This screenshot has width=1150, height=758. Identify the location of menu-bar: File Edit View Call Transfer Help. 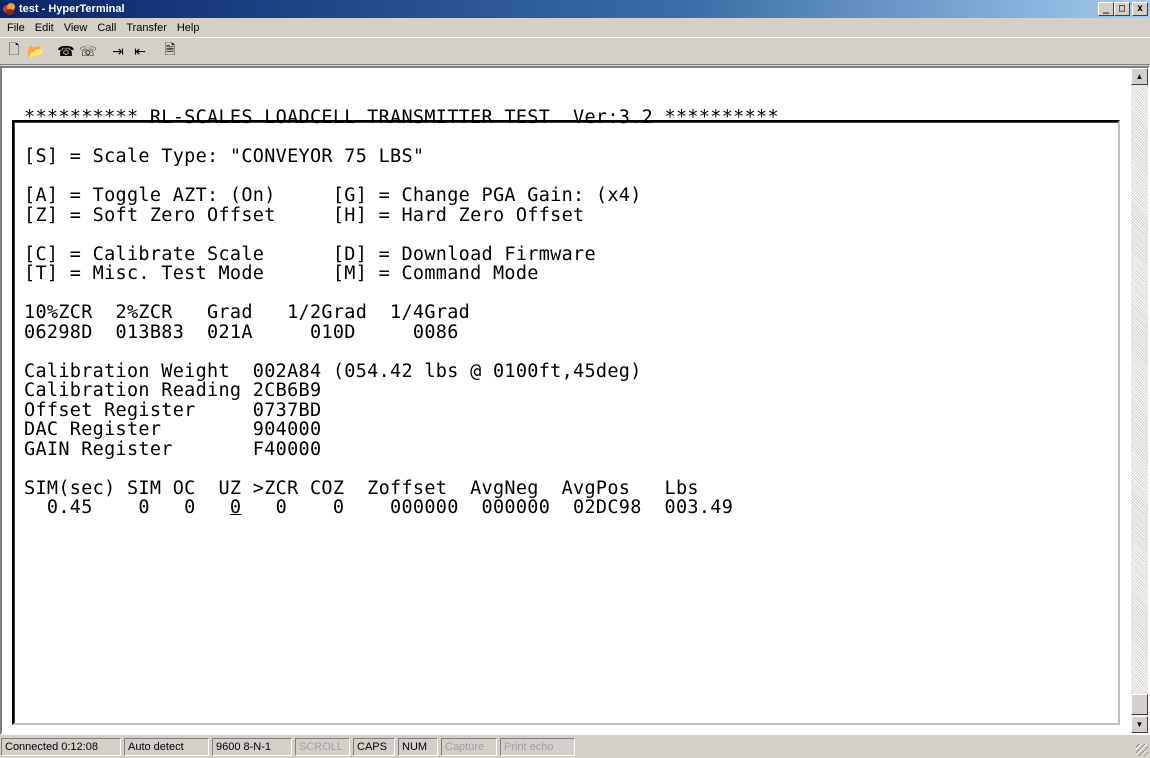
(575, 27).